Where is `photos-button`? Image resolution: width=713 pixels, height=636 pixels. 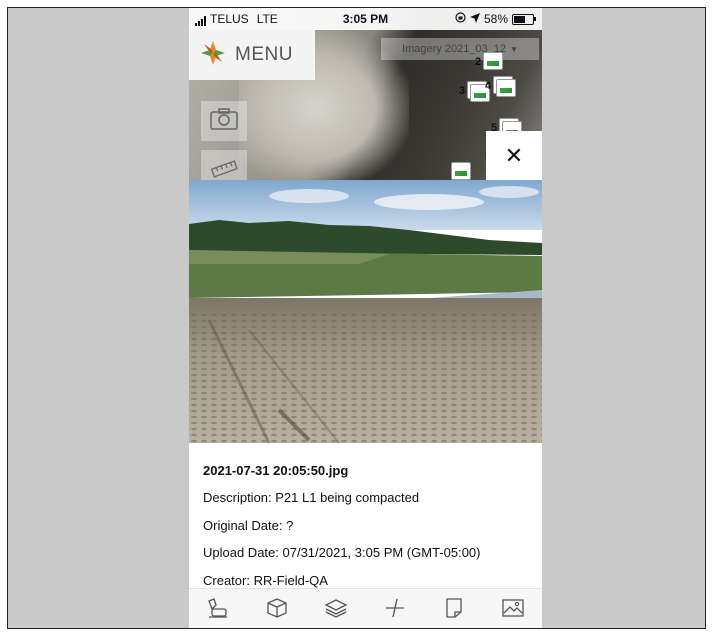
photos-button is located at coordinates (513, 610).